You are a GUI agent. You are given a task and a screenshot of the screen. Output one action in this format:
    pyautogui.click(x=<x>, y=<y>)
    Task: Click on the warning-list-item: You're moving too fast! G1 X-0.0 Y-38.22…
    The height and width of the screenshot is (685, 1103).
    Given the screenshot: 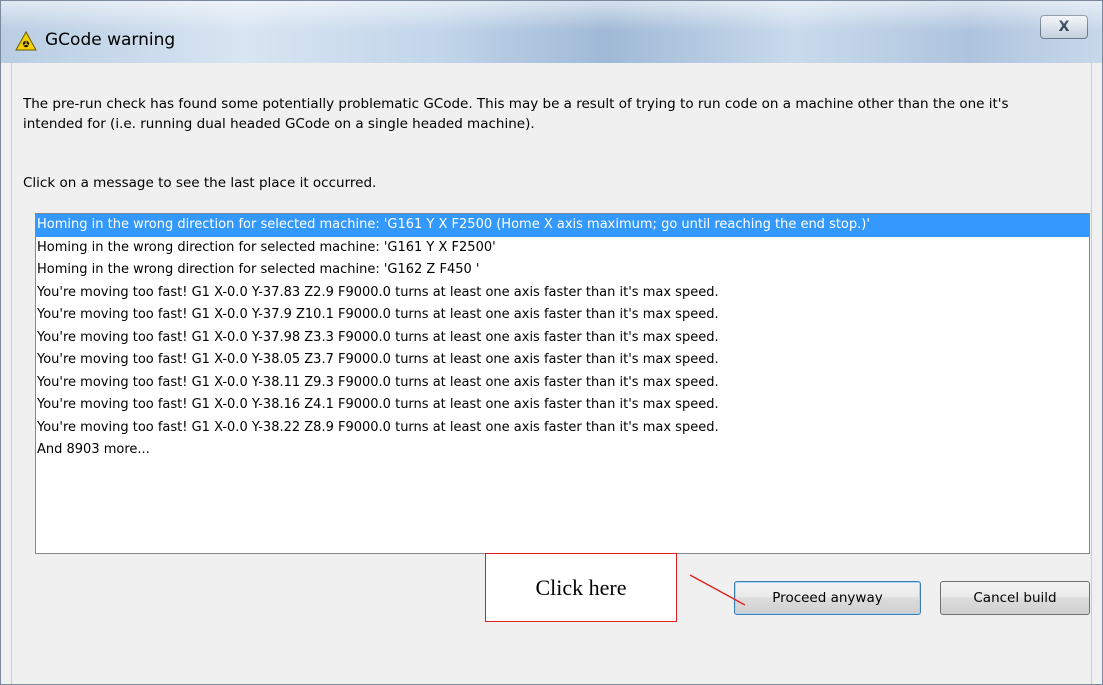 What is the action you would take?
    pyautogui.click(x=562, y=428)
    